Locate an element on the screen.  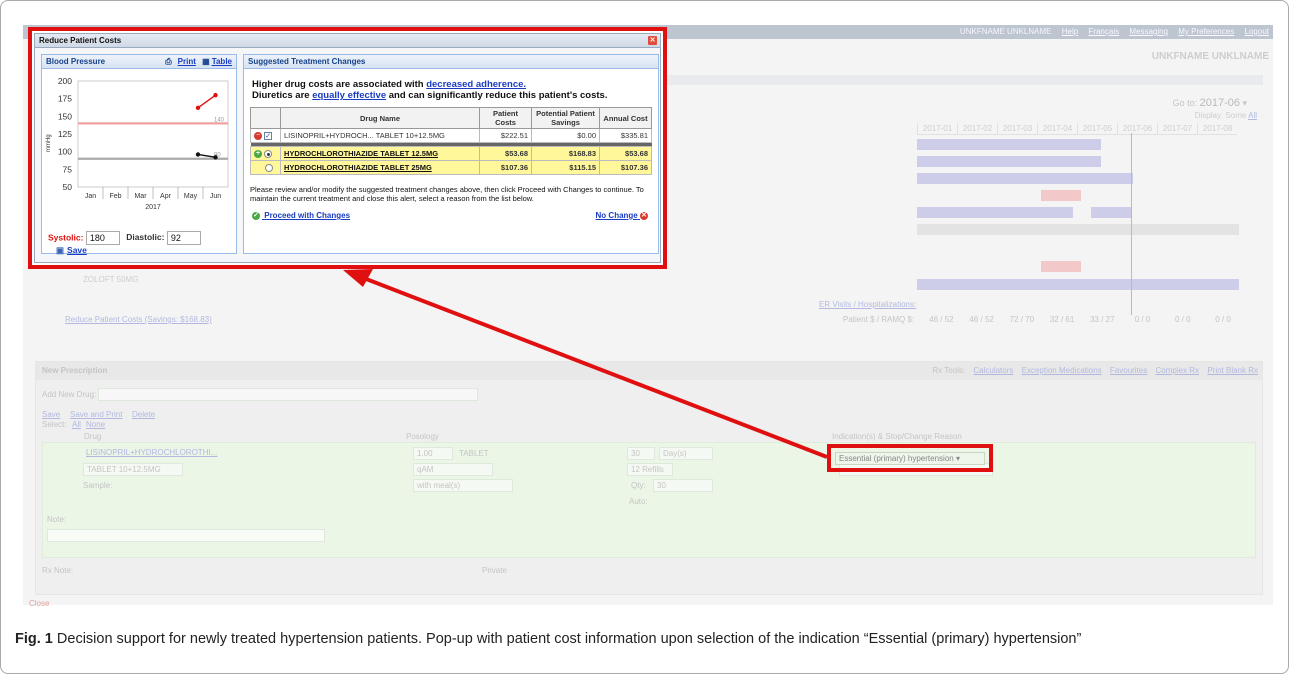
month-label: 2017-03 is located at coordinates (1017, 128).